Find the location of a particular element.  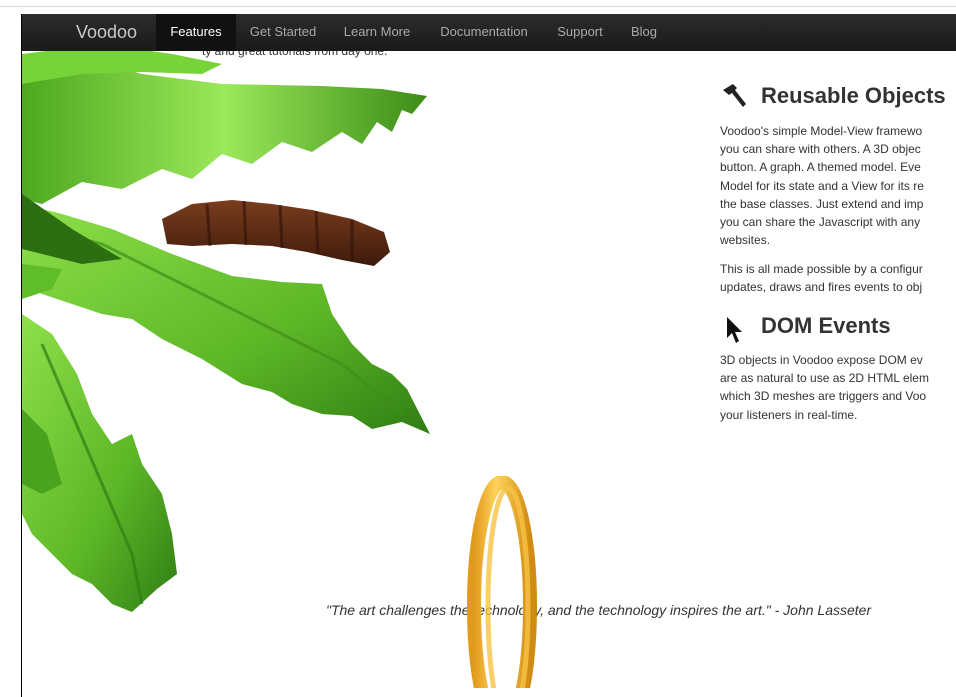

hammer-icon is located at coordinates (734, 95).